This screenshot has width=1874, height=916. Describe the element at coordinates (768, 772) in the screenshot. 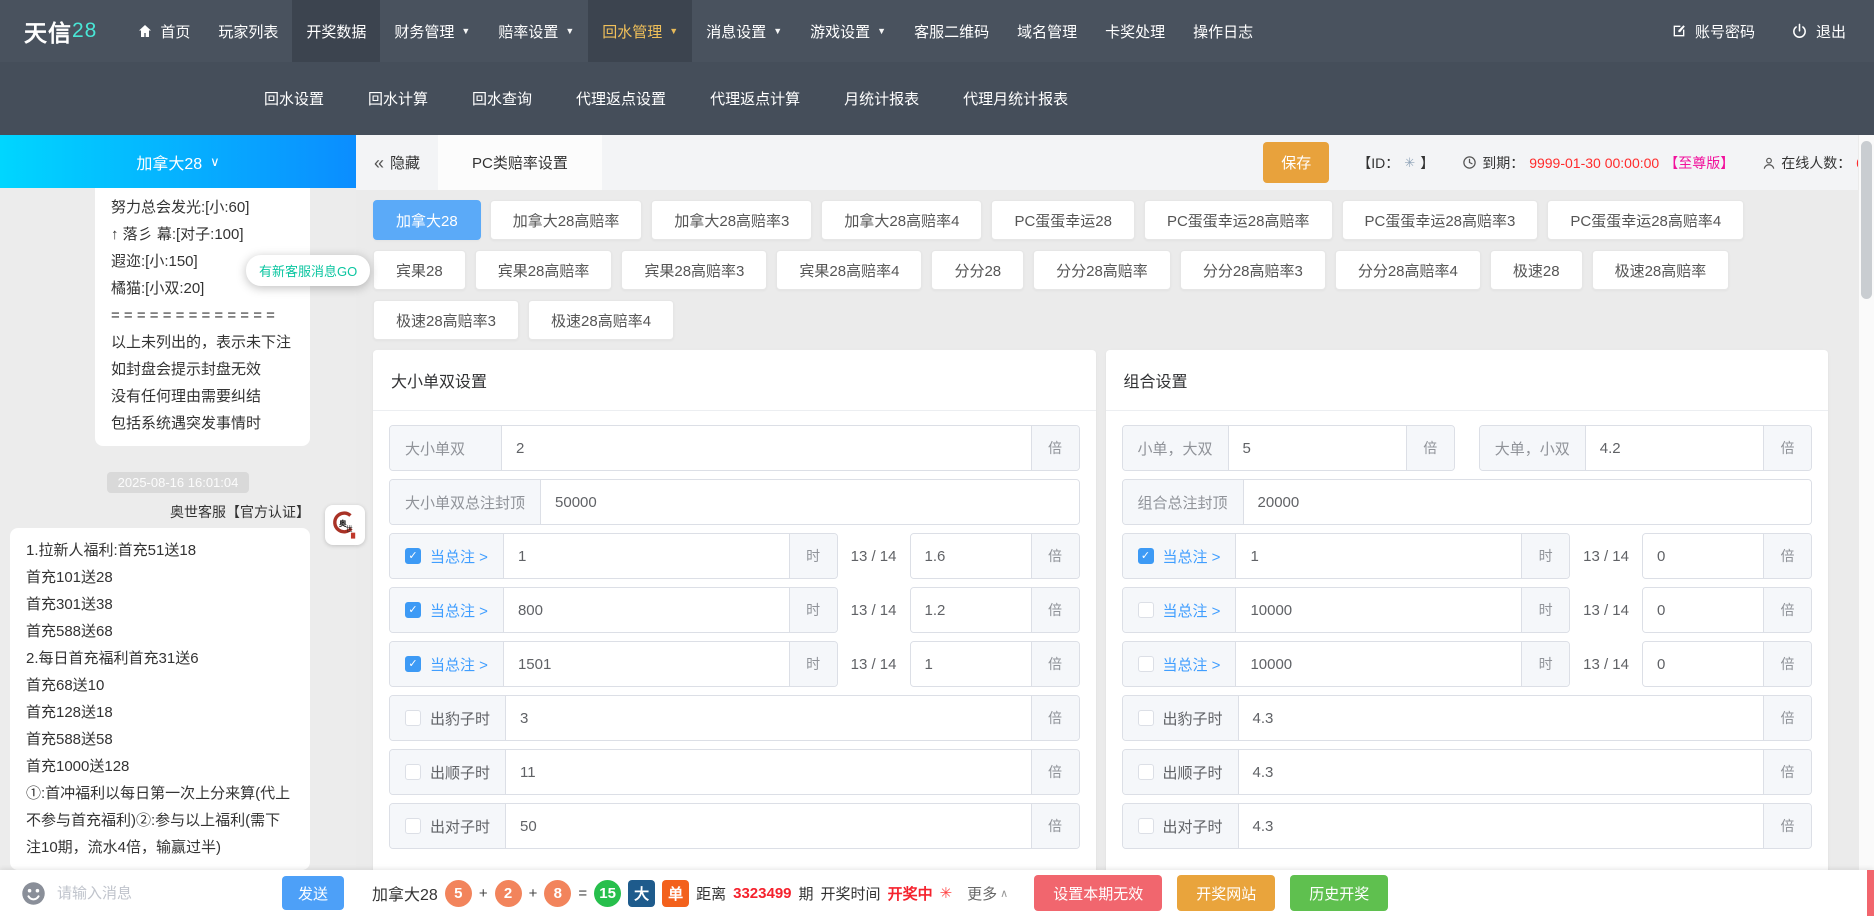

I see `multiplier-input: 11` at that location.